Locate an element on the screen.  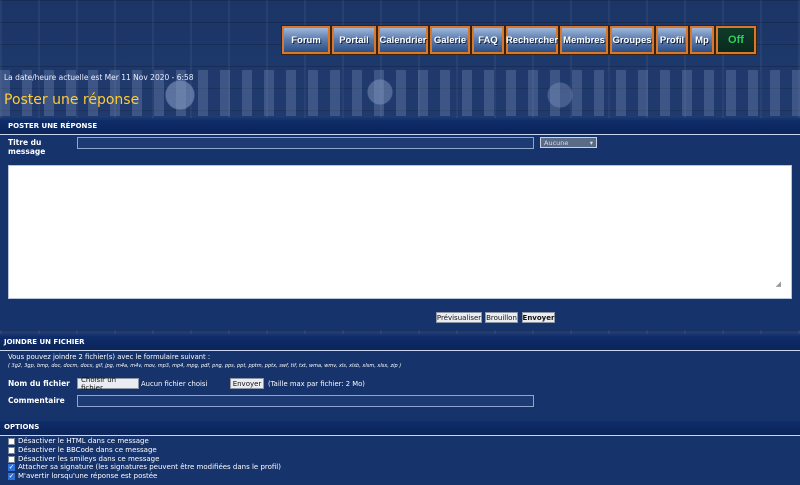
checkbox-disable-bbcode is located at coordinates (11, 450).